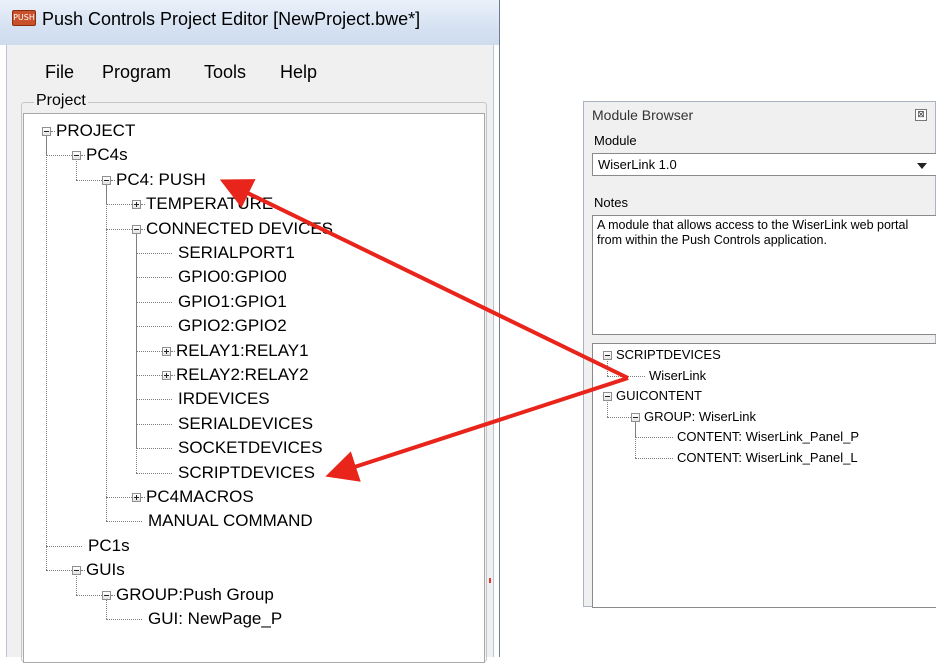  I want to click on arrow-to-pc4-push, so click(424, 279).